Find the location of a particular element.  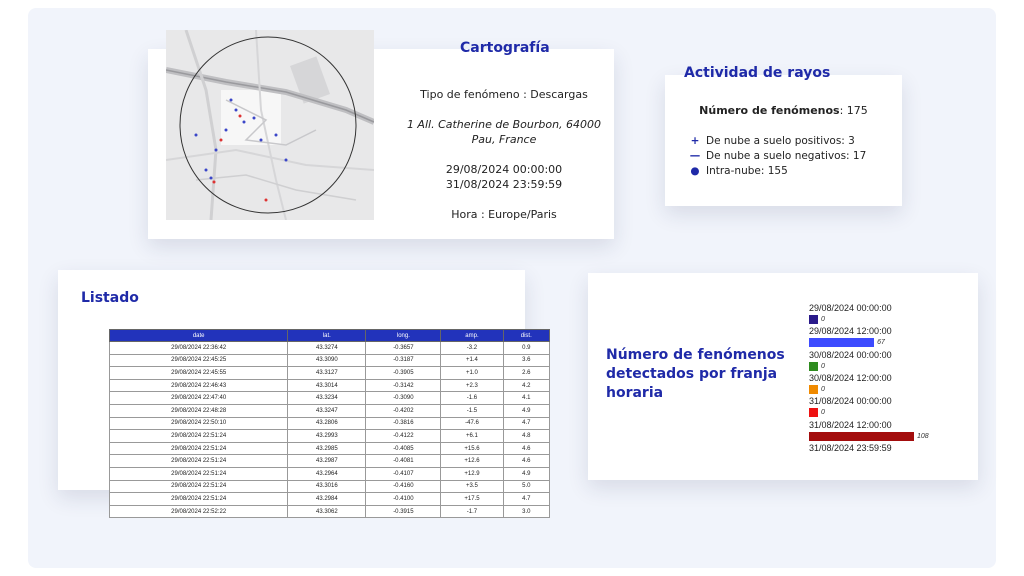

cell-dist: 4.6 is located at coordinates (526, 448).